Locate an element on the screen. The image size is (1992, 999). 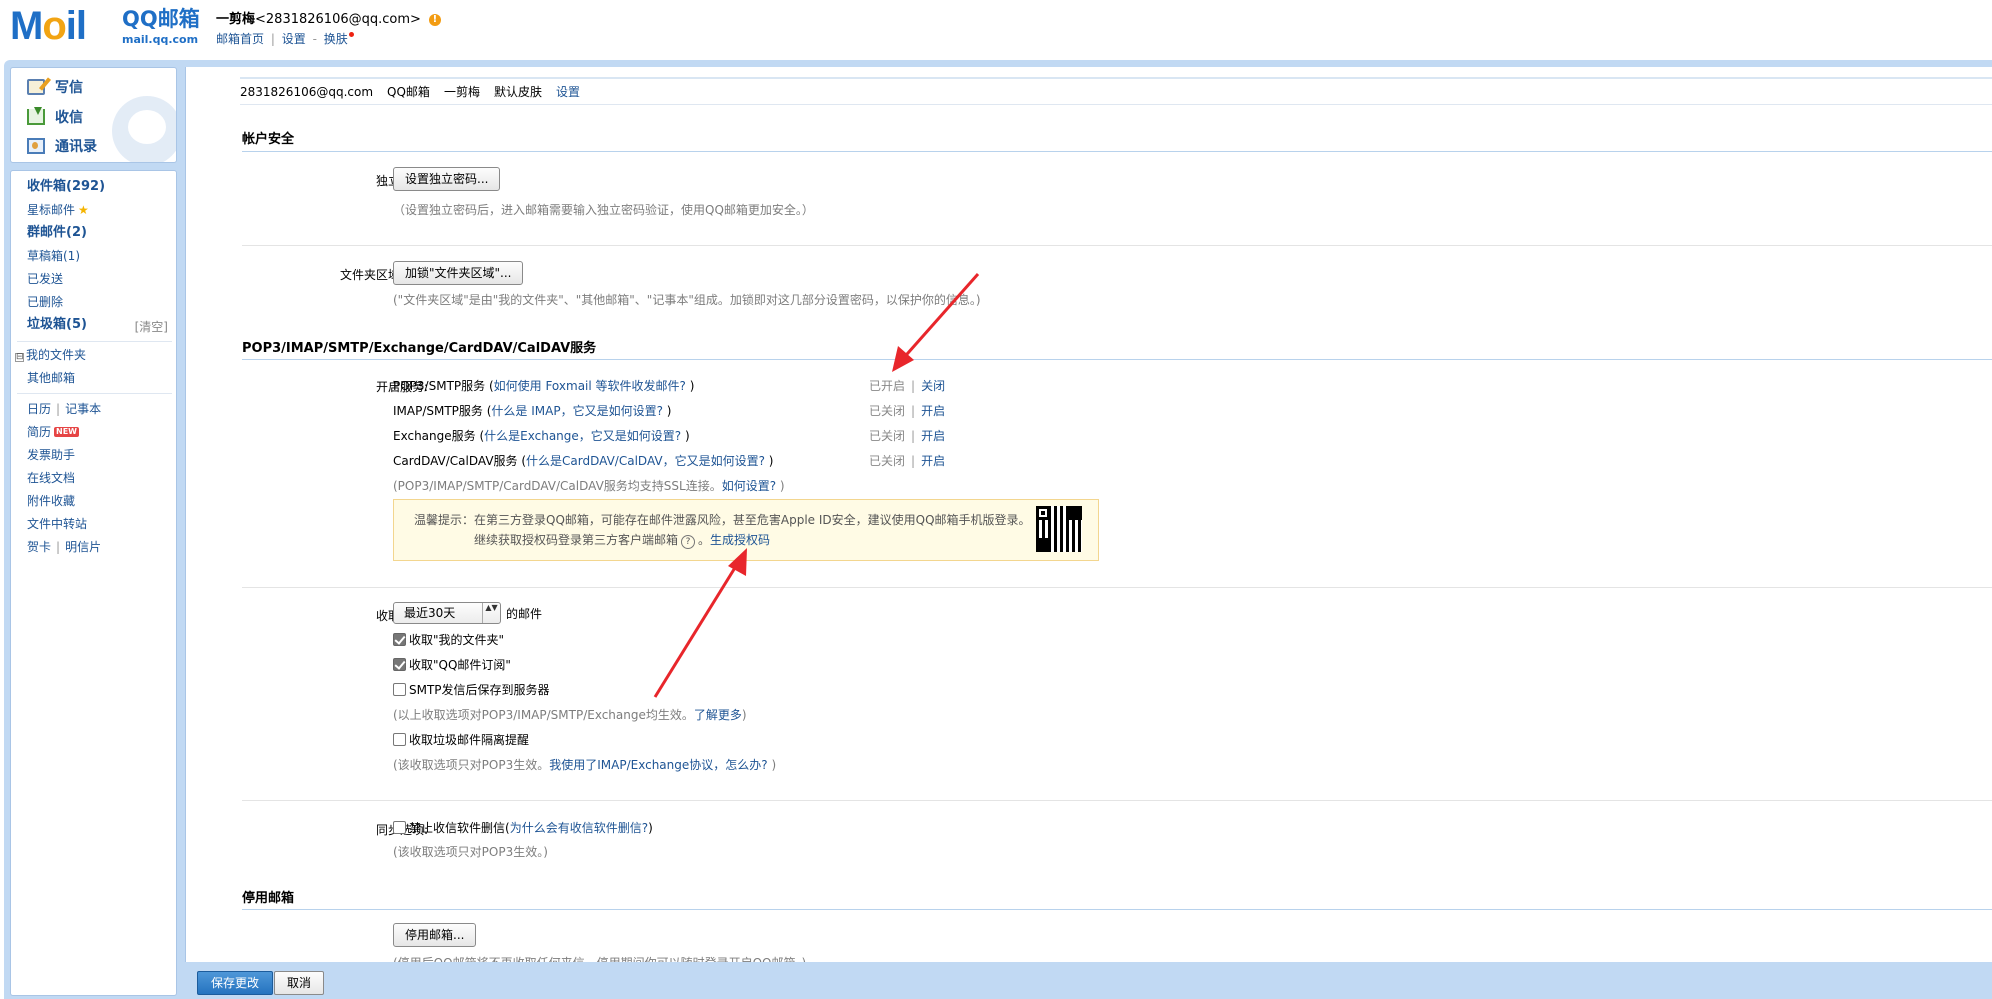
service-toggle-link: 关闭 is located at coordinates (933, 386).